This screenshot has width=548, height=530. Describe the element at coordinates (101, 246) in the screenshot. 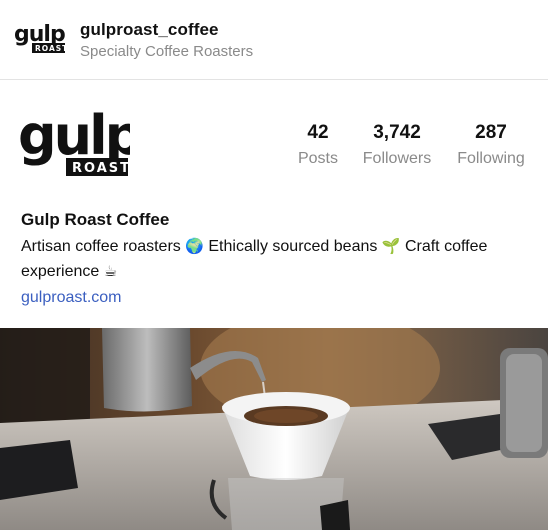

I see `bio-part-1: Artisan coffee roasters` at that location.